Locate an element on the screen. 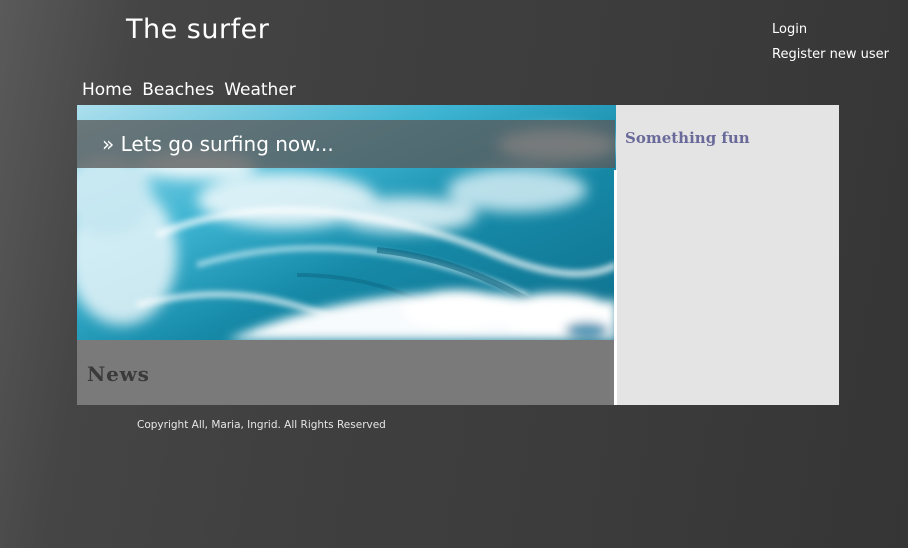 This screenshot has width=908, height=548. auth-links: Login Register new user is located at coordinates (830, 42).